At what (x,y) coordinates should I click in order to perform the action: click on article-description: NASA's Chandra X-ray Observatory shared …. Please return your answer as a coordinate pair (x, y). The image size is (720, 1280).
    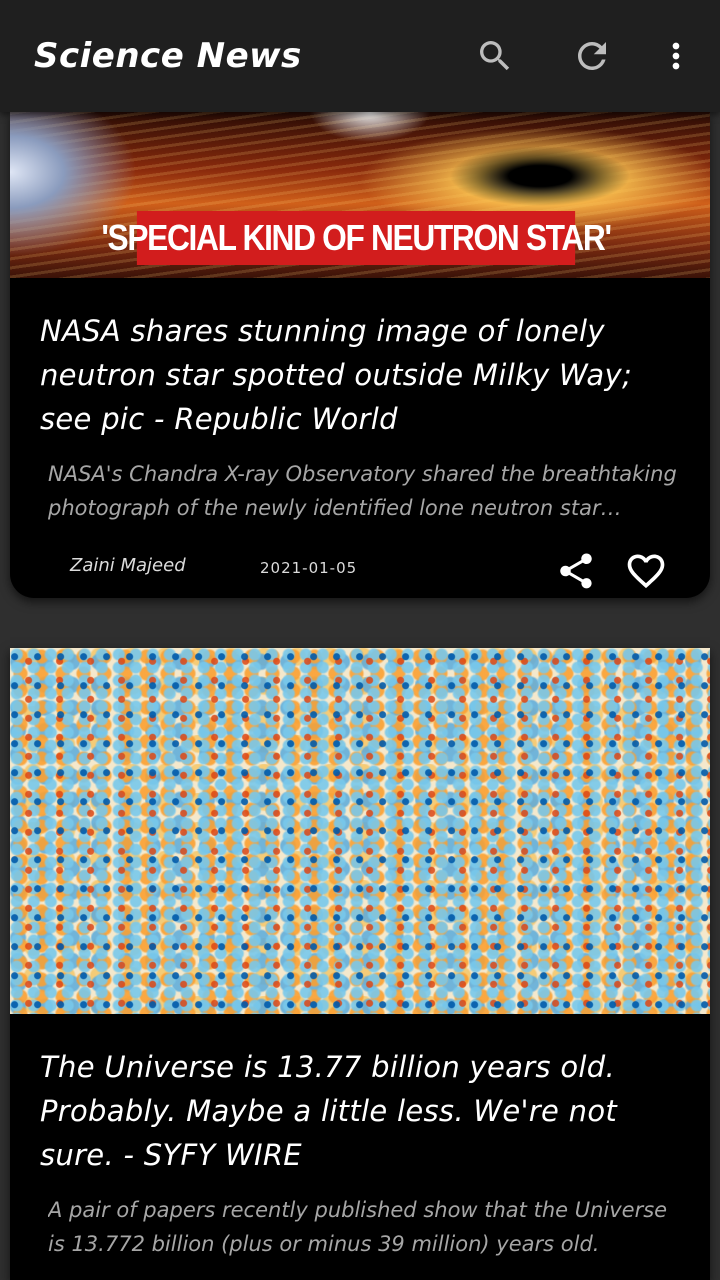
    Looking at the image, I should click on (362, 491).